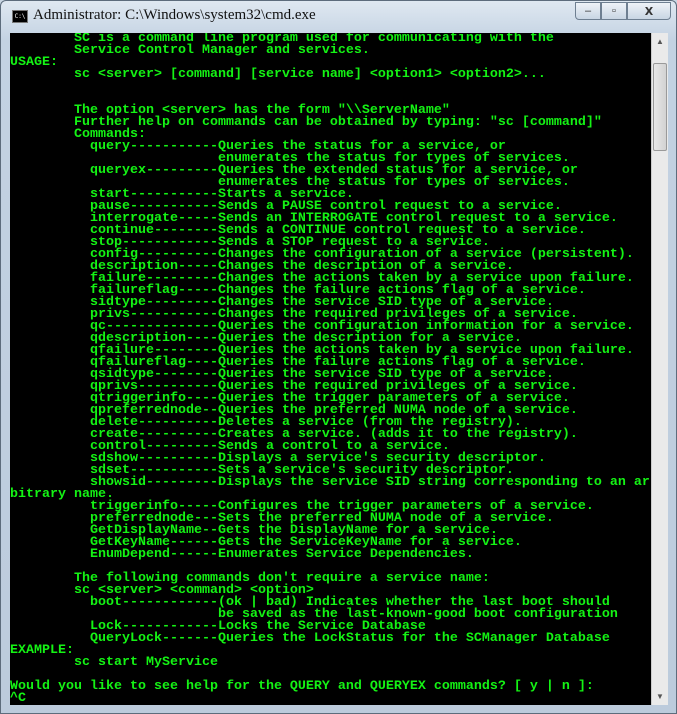 This screenshot has width=677, height=714. What do you see at coordinates (18, 698) in the screenshot?
I see `console-line: ^C` at bounding box center [18, 698].